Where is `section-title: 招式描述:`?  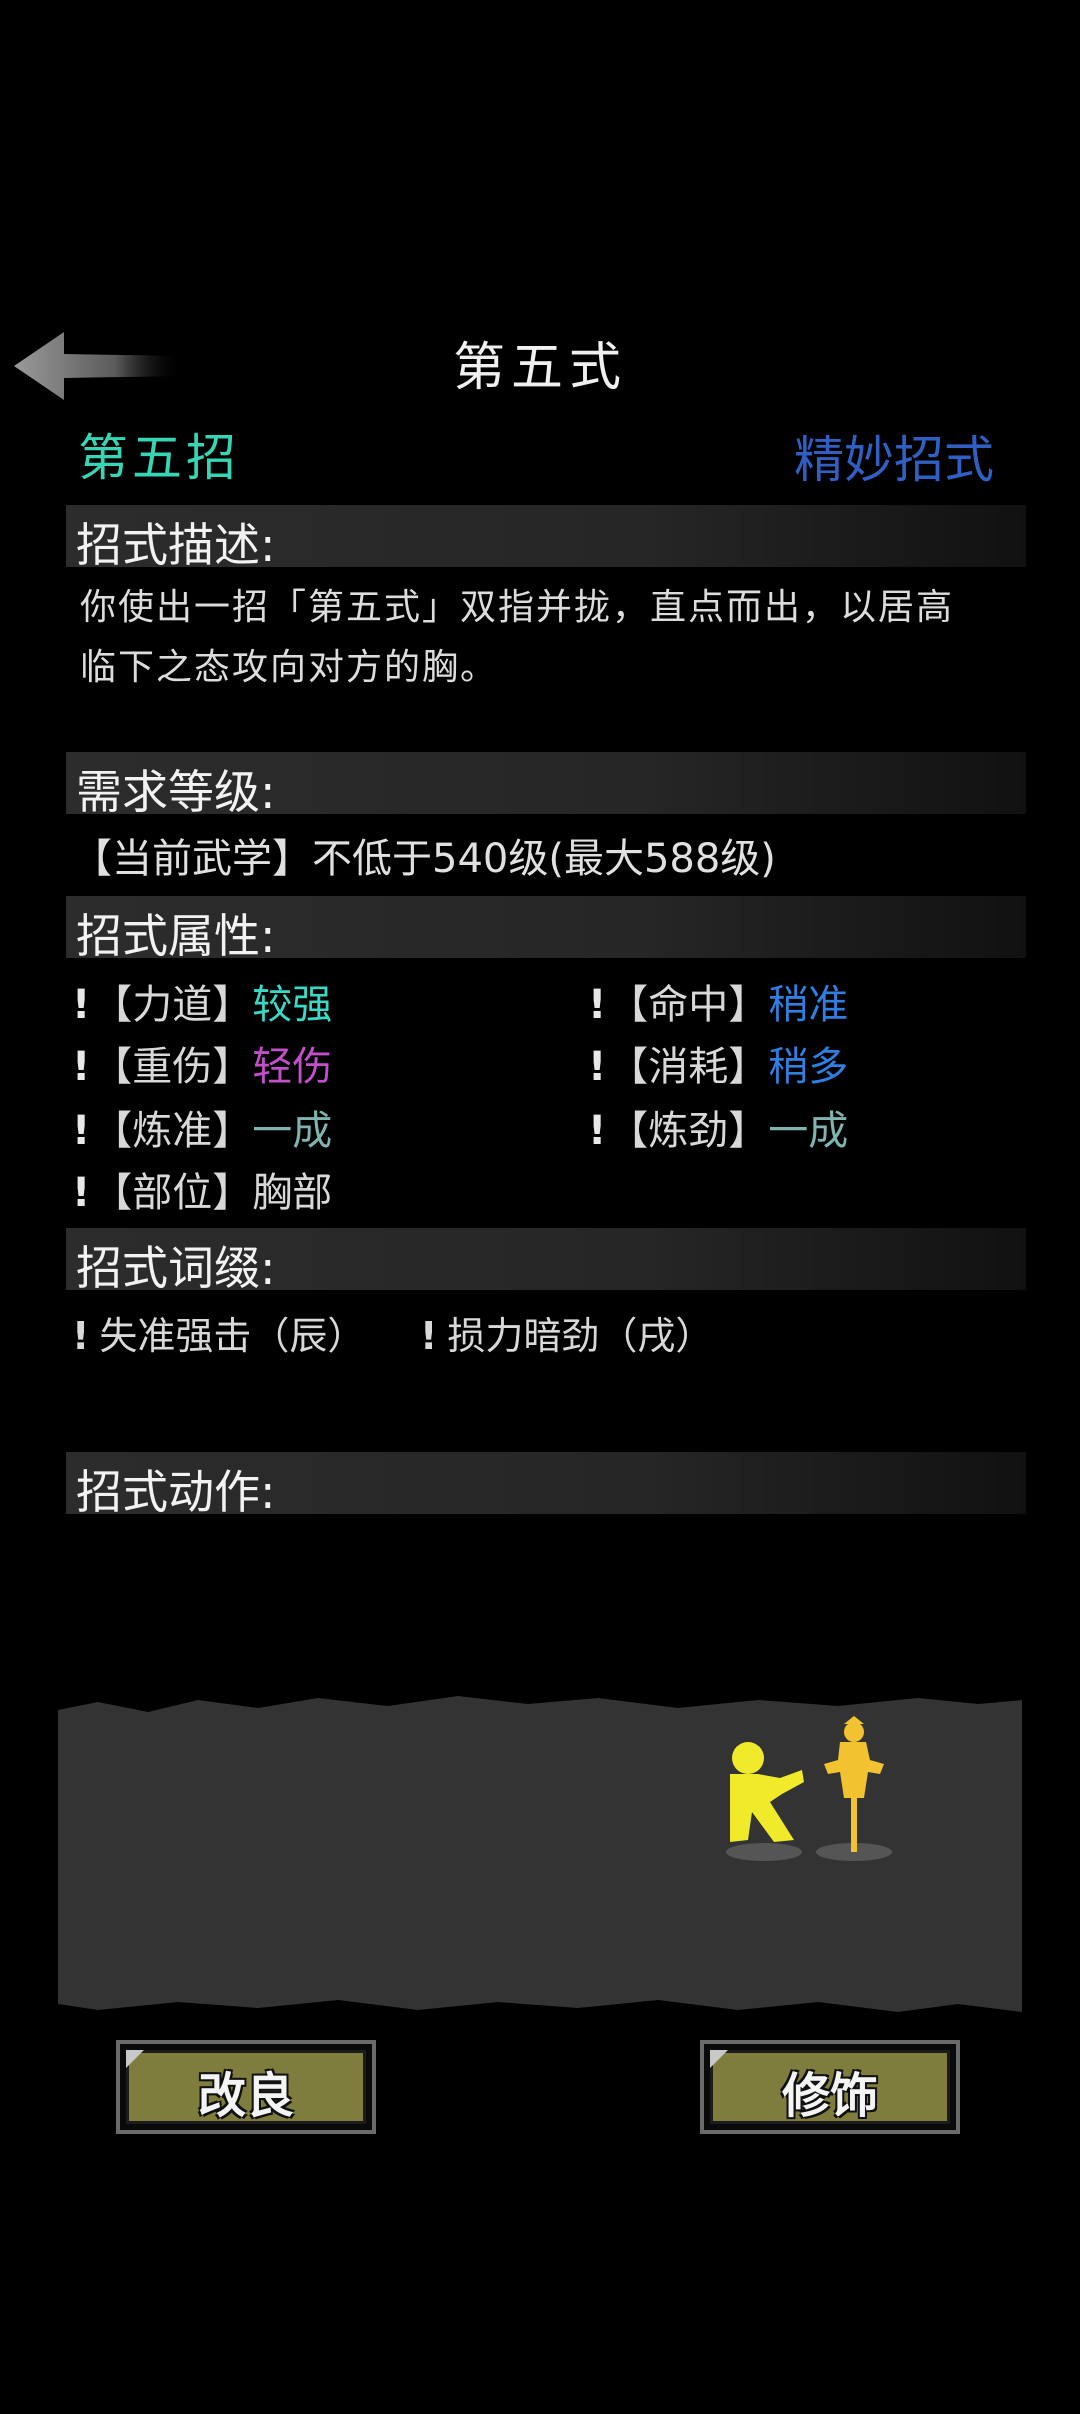
section-title: 招式描述: is located at coordinates (176, 545).